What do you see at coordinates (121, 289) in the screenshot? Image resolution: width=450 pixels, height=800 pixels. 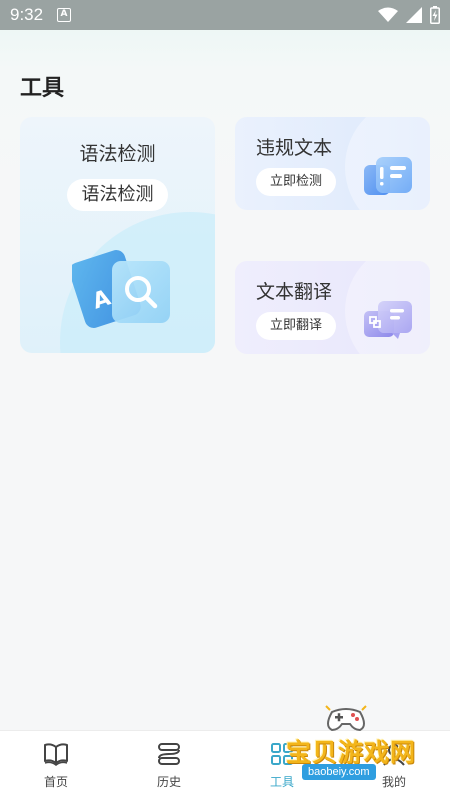 I see `grammar-search-icon: A` at bounding box center [121, 289].